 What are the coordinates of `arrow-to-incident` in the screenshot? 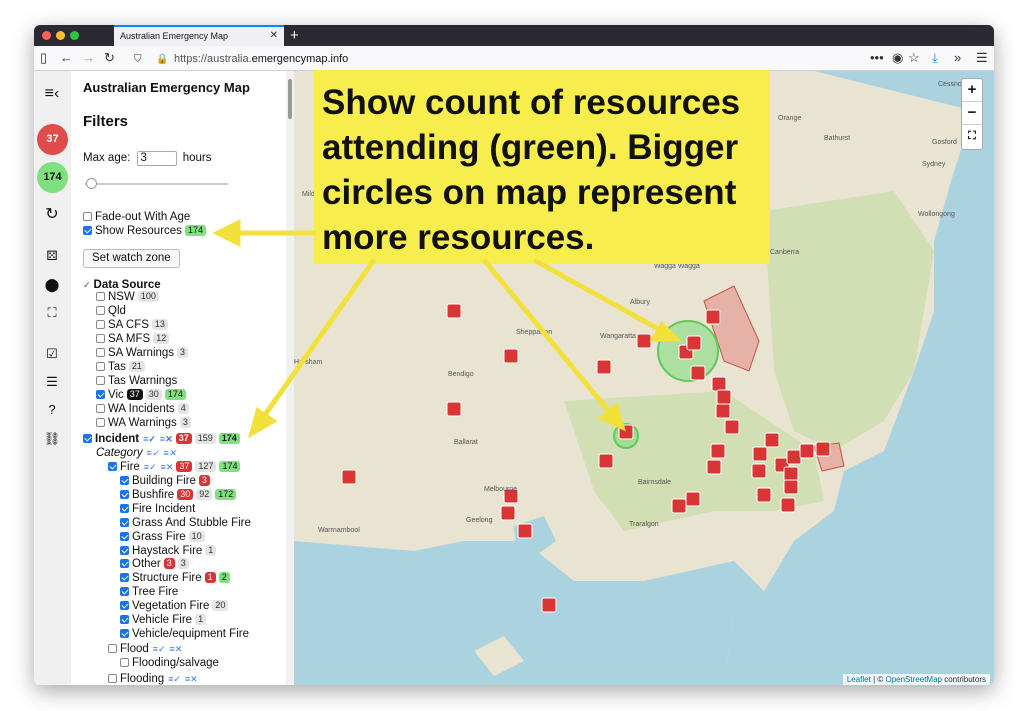 It's located at (318, 339).